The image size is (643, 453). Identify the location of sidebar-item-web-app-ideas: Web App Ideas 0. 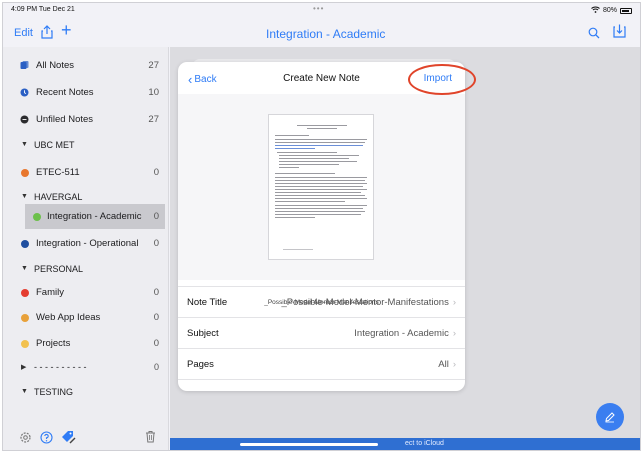
(86, 317).